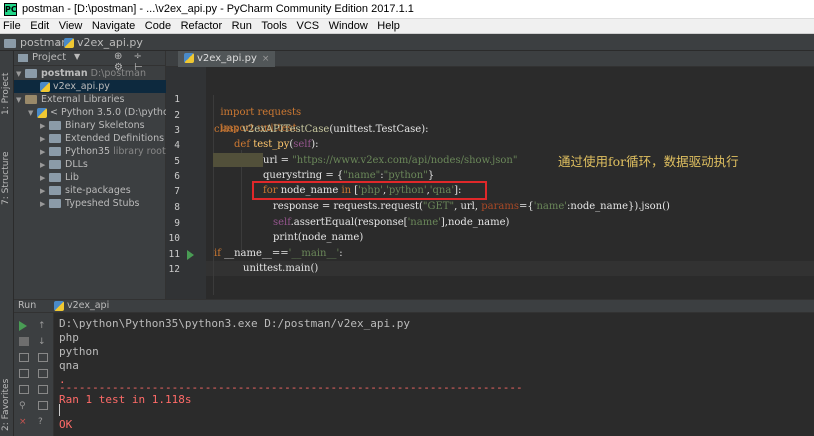 This screenshot has height=436, width=814. Describe the element at coordinates (158, 26) in the screenshot. I see `menu-code: Code` at that location.